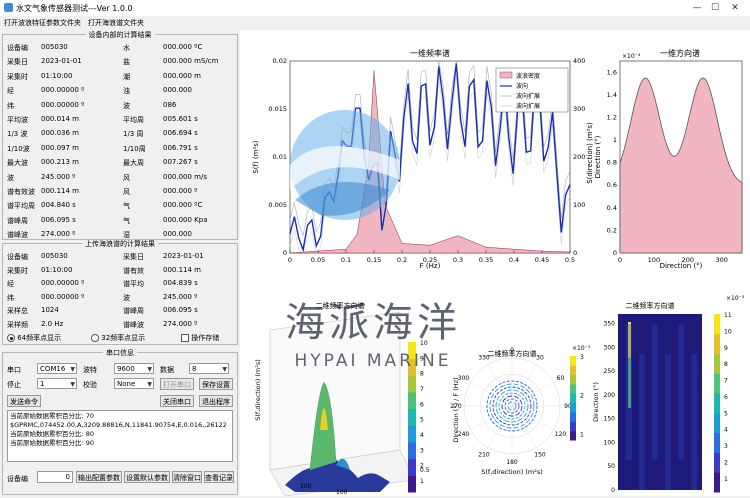 The height and width of the screenshot is (498, 750). I want to click on colorbar-label: 2, so click(422, 466).